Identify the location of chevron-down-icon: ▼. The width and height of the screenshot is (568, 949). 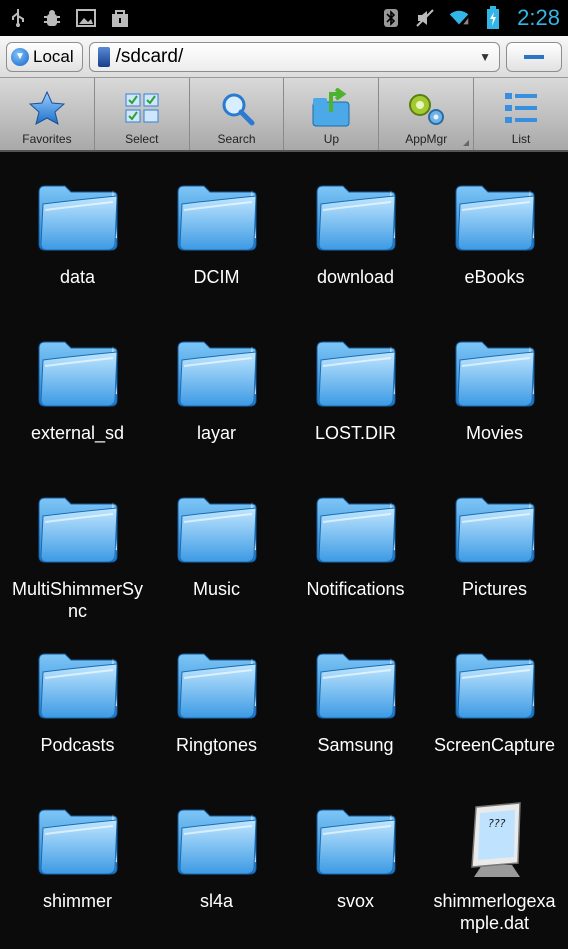
(20, 56).